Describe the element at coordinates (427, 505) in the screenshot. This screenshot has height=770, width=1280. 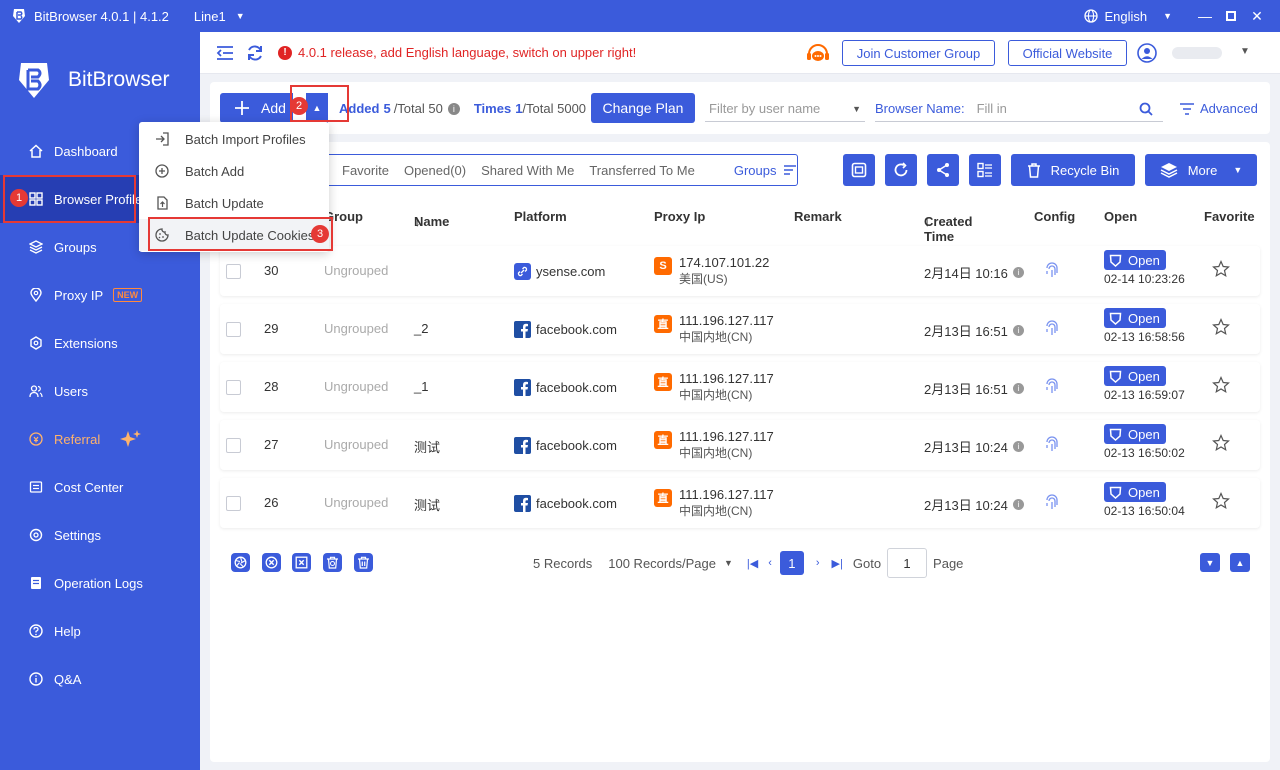
I see `row-name: 测试` at that location.